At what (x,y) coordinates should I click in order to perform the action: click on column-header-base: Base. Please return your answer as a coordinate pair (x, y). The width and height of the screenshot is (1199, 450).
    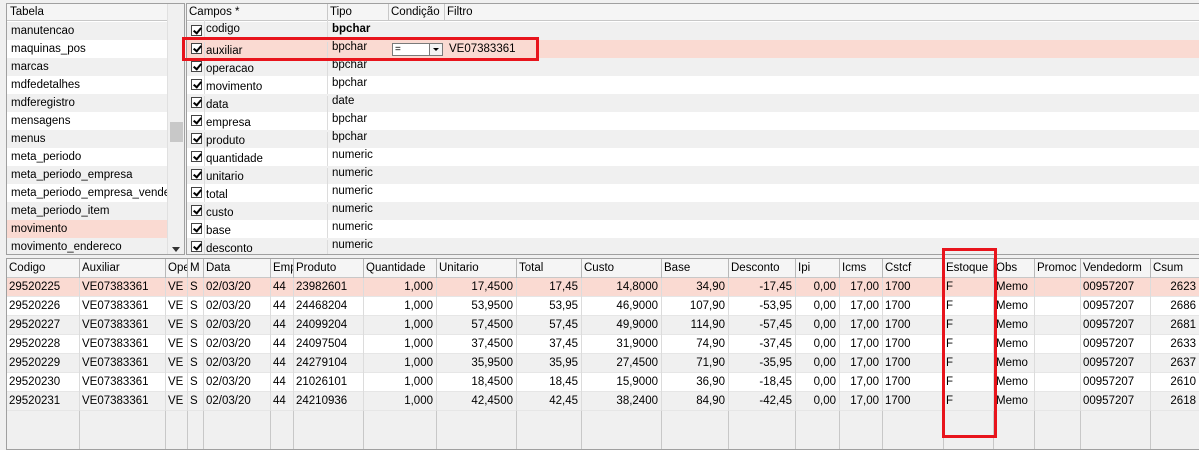
    Looking at the image, I should click on (695, 268).